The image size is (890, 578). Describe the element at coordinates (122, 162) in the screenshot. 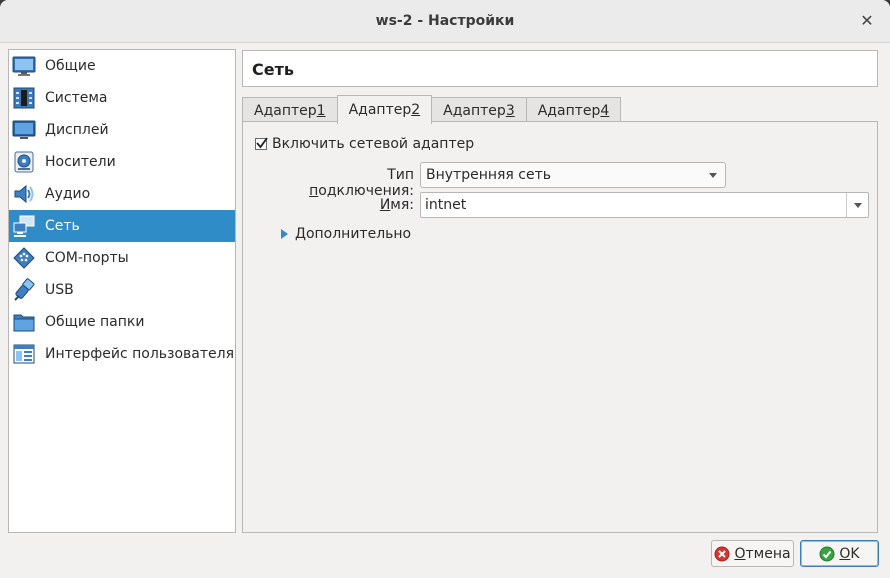

I see `sidebar-item-storage: Носители` at that location.